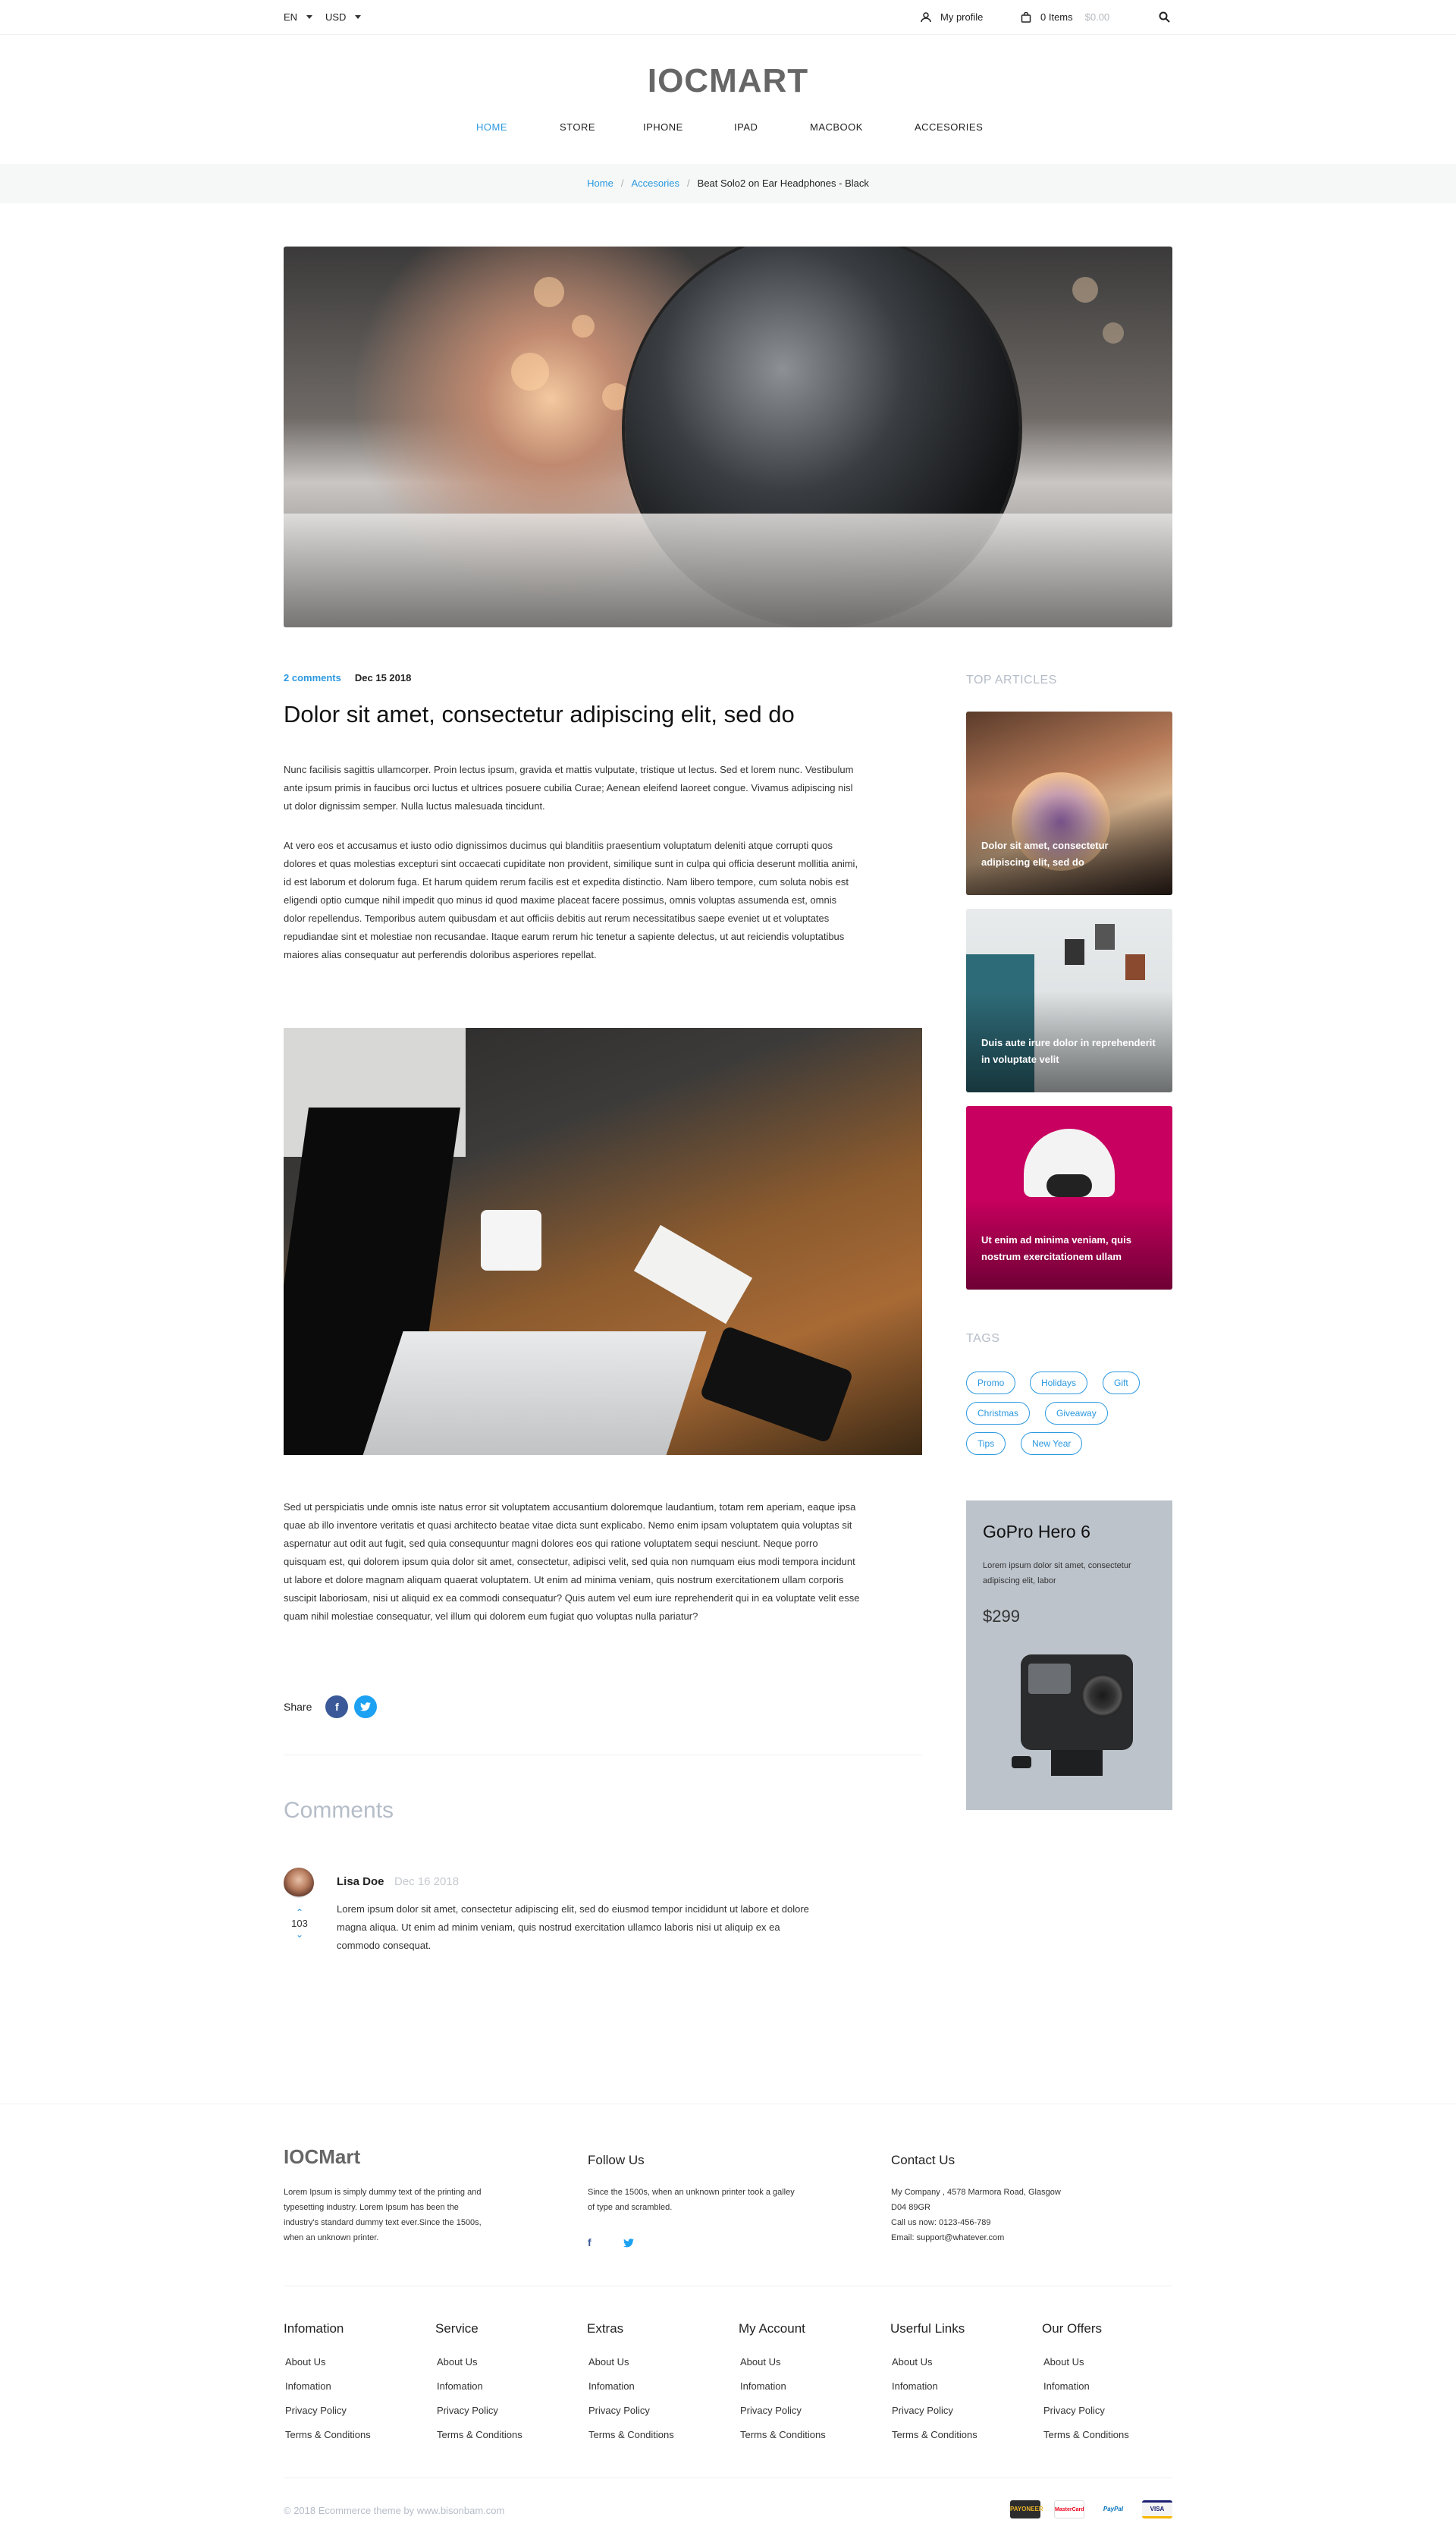 The height and width of the screenshot is (2542, 1456). Describe the element at coordinates (949, 127) in the screenshot. I see `nav-accesories: ACCESORIES` at that location.